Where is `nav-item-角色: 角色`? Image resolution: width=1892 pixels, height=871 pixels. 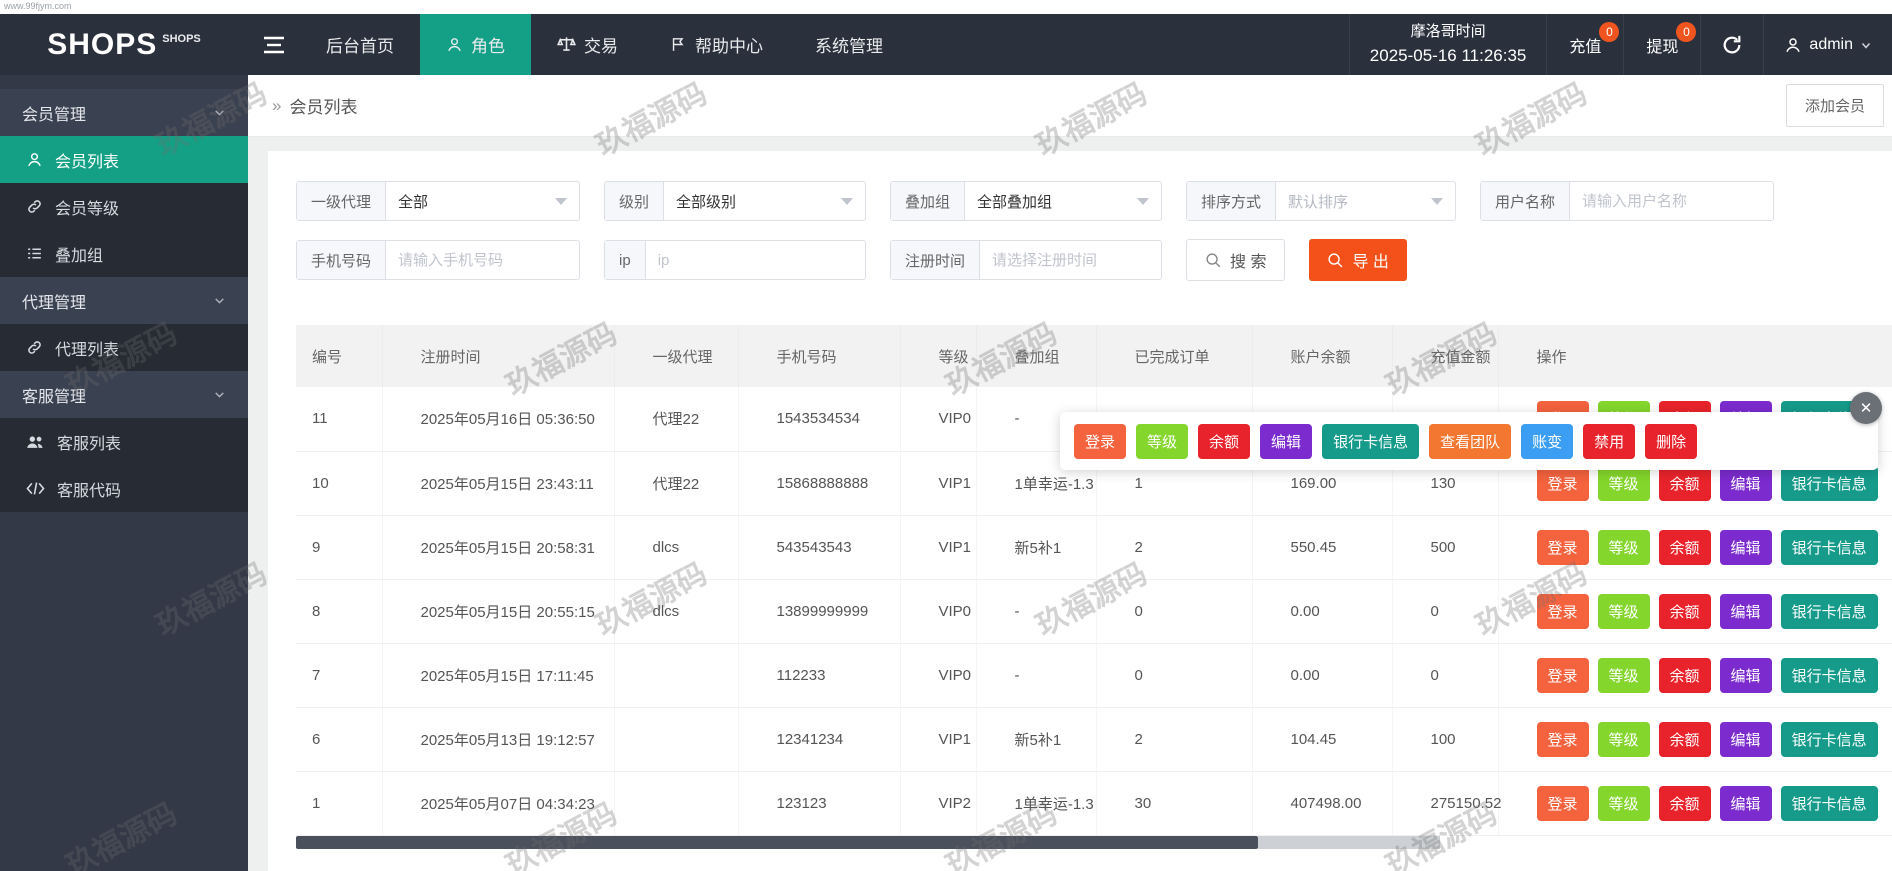 nav-item-角色: 角色 is located at coordinates (475, 44).